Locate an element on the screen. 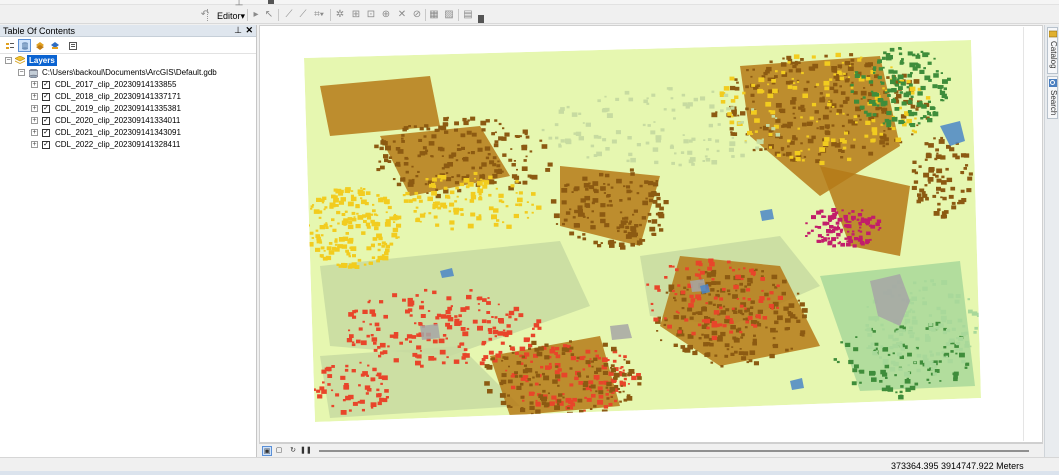 This screenshot has width=1059, height=475. editor-menu-button: Editor▾ is located at coordinates (231, 15).